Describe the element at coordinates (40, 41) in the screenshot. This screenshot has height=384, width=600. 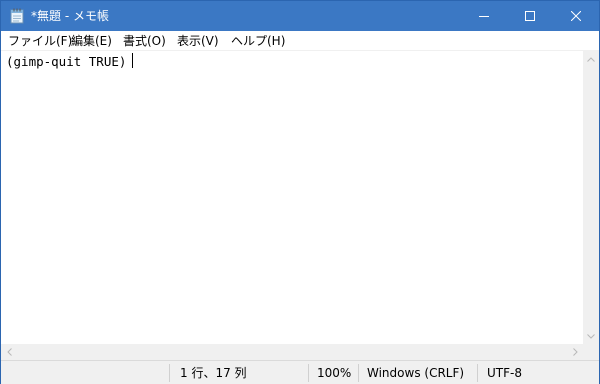
I see `menu-file: ファイル(F)` at that location.